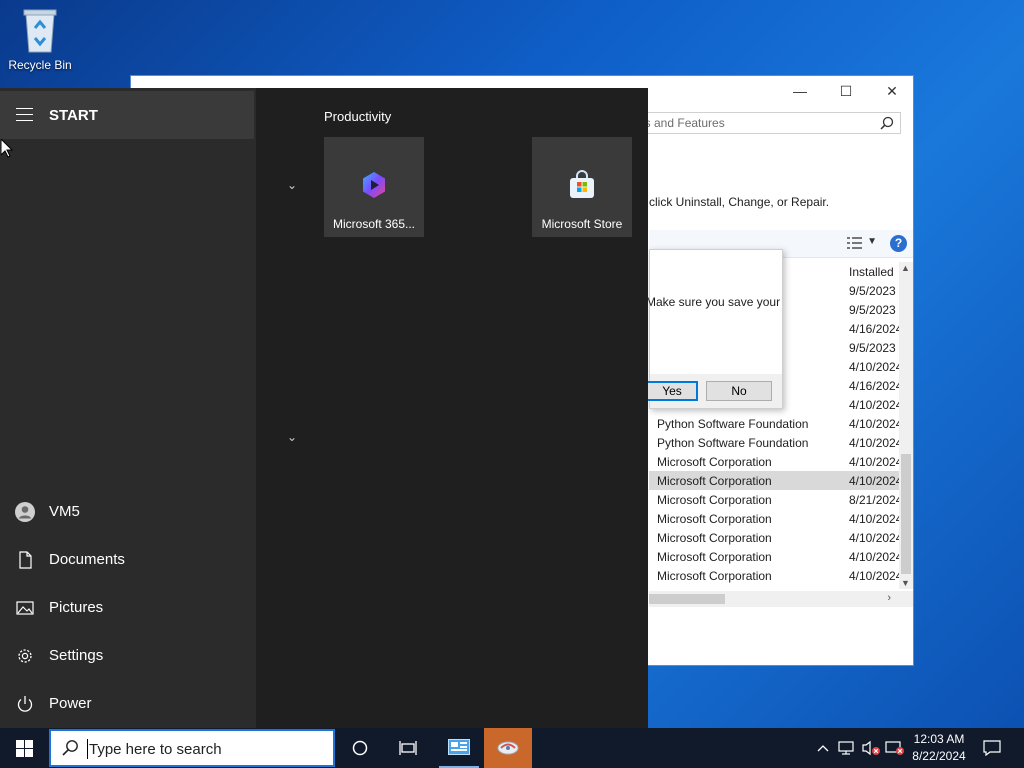 The image size is (1024, 768). I want to click on network-icon, so click(846, 748).